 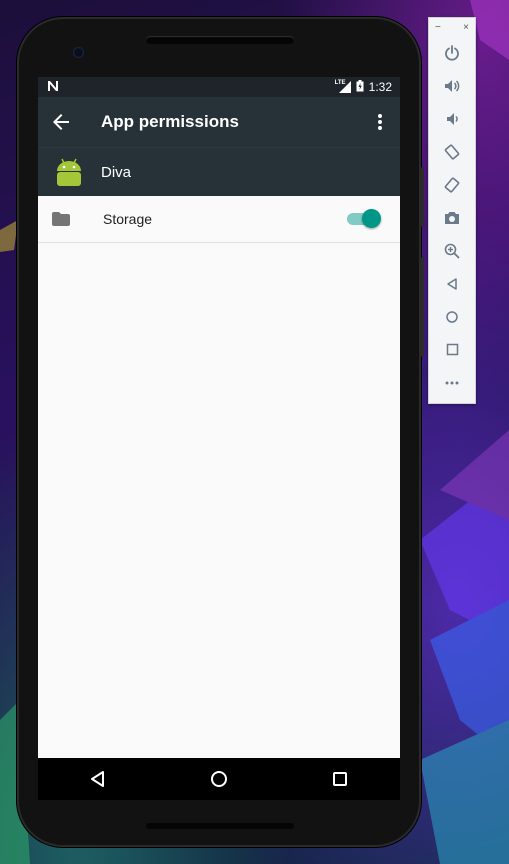 I want to click on top-speaker, so click(x=220, y=40).